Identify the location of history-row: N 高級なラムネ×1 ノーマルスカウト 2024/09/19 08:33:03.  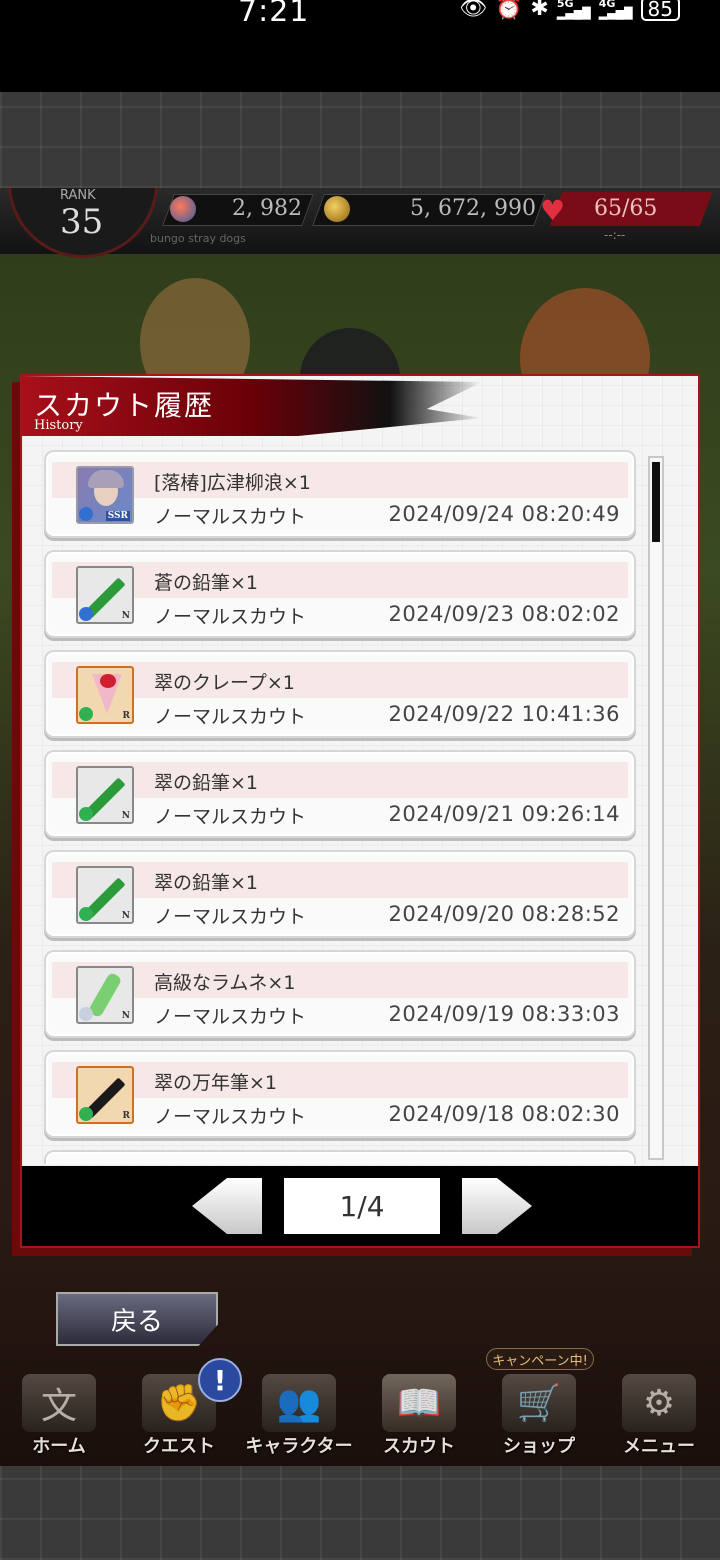
(340, 994).